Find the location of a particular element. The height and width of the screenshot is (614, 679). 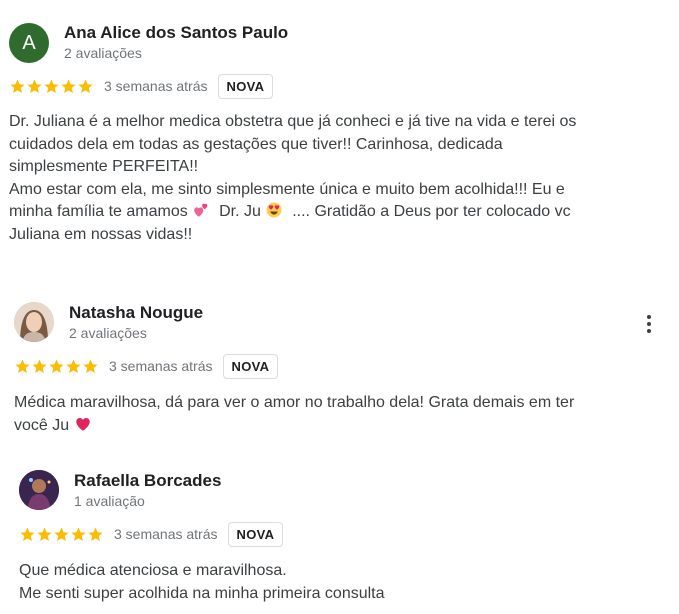

review-text-fragment: você Ju is located at coordinates (42, 425).